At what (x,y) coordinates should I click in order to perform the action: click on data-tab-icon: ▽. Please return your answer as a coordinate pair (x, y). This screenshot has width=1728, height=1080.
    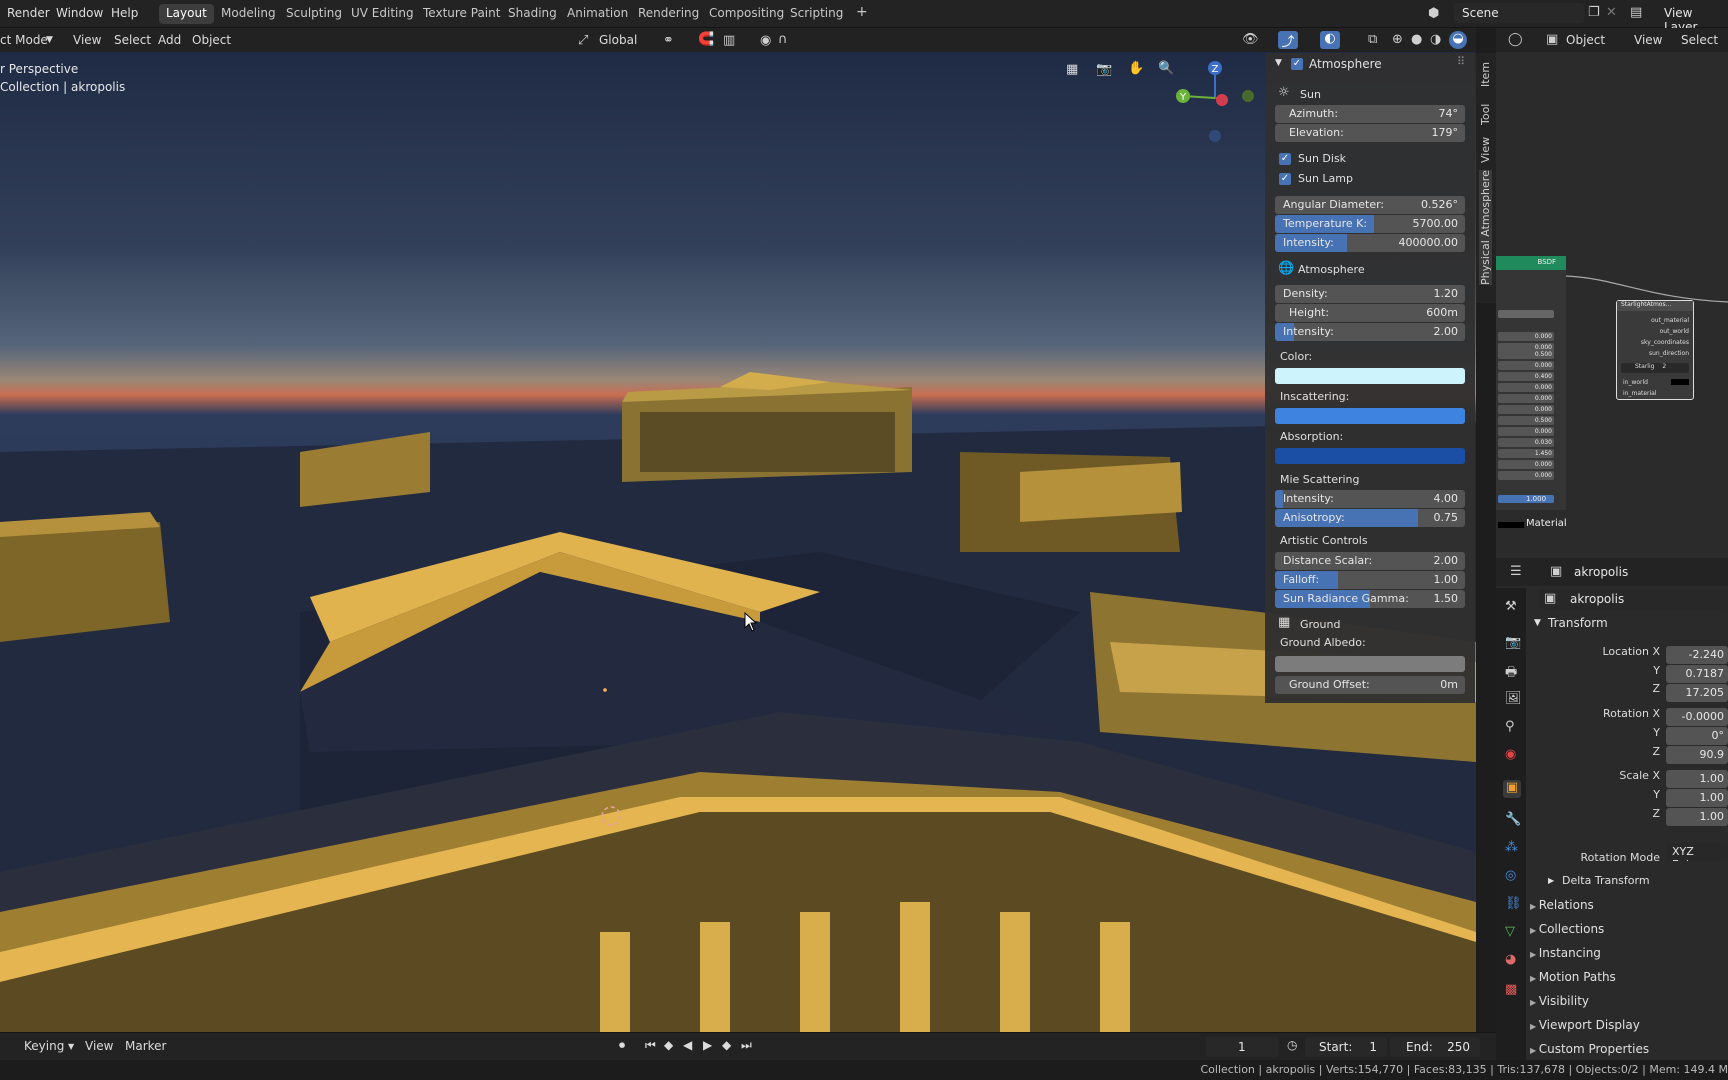
    Looking at the image, I should click on (1510, 931).